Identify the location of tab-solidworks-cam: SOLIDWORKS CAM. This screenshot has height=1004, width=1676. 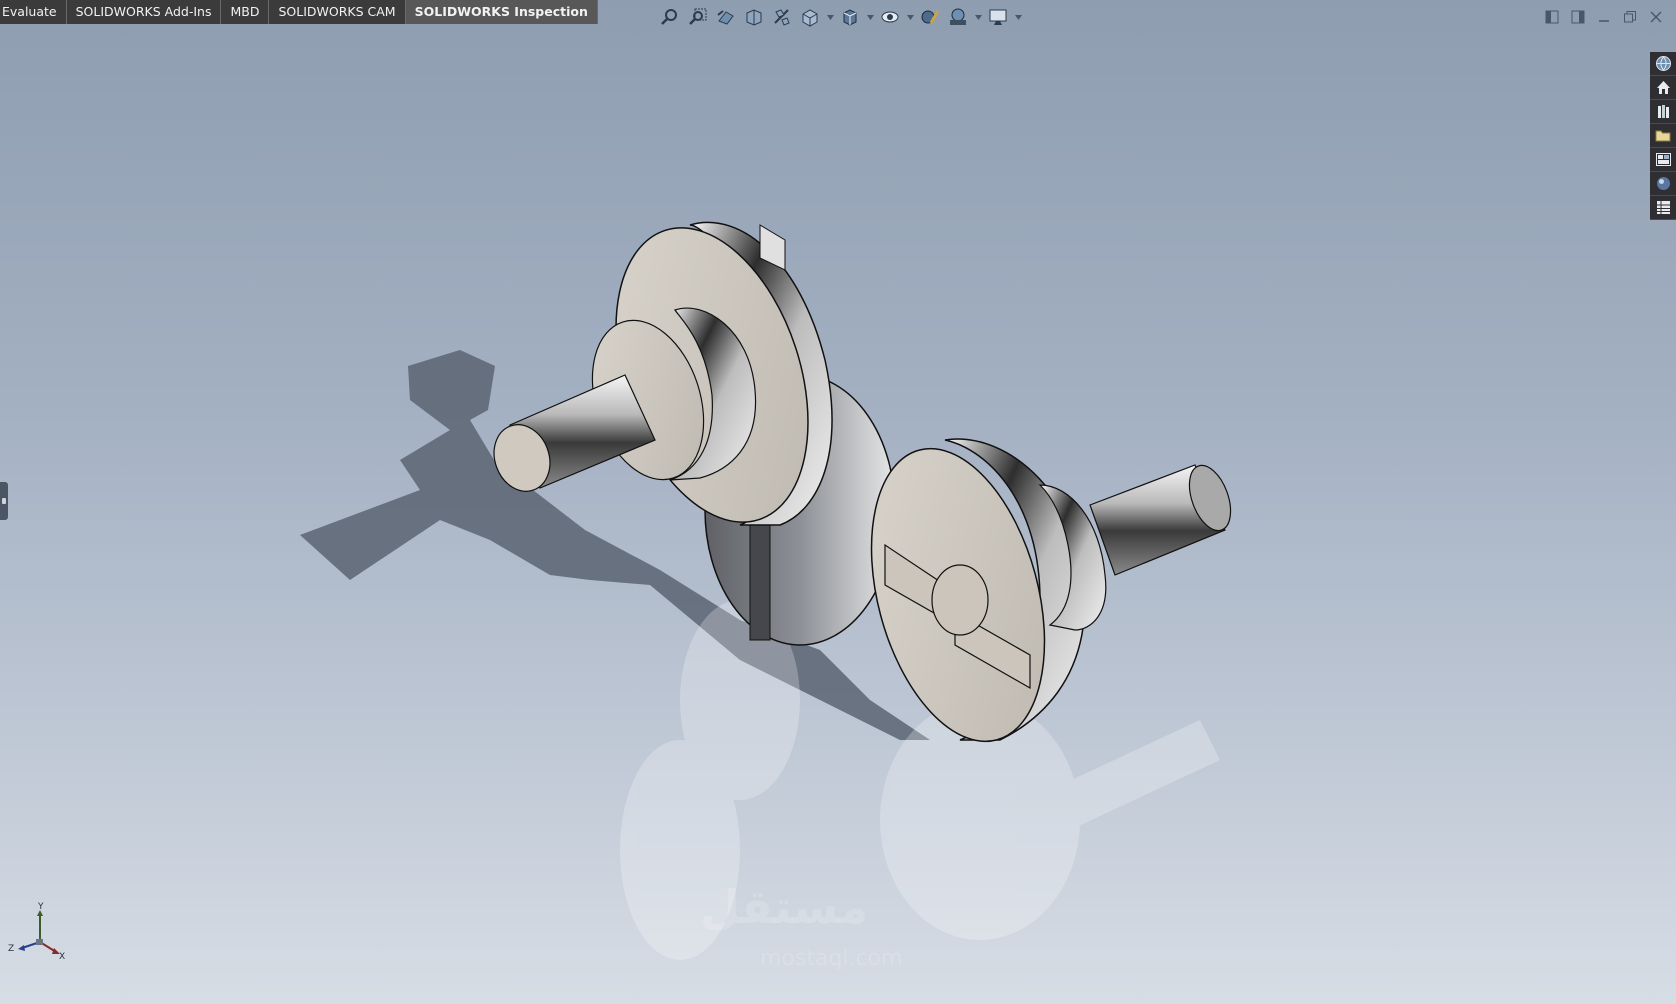
(337, 12).